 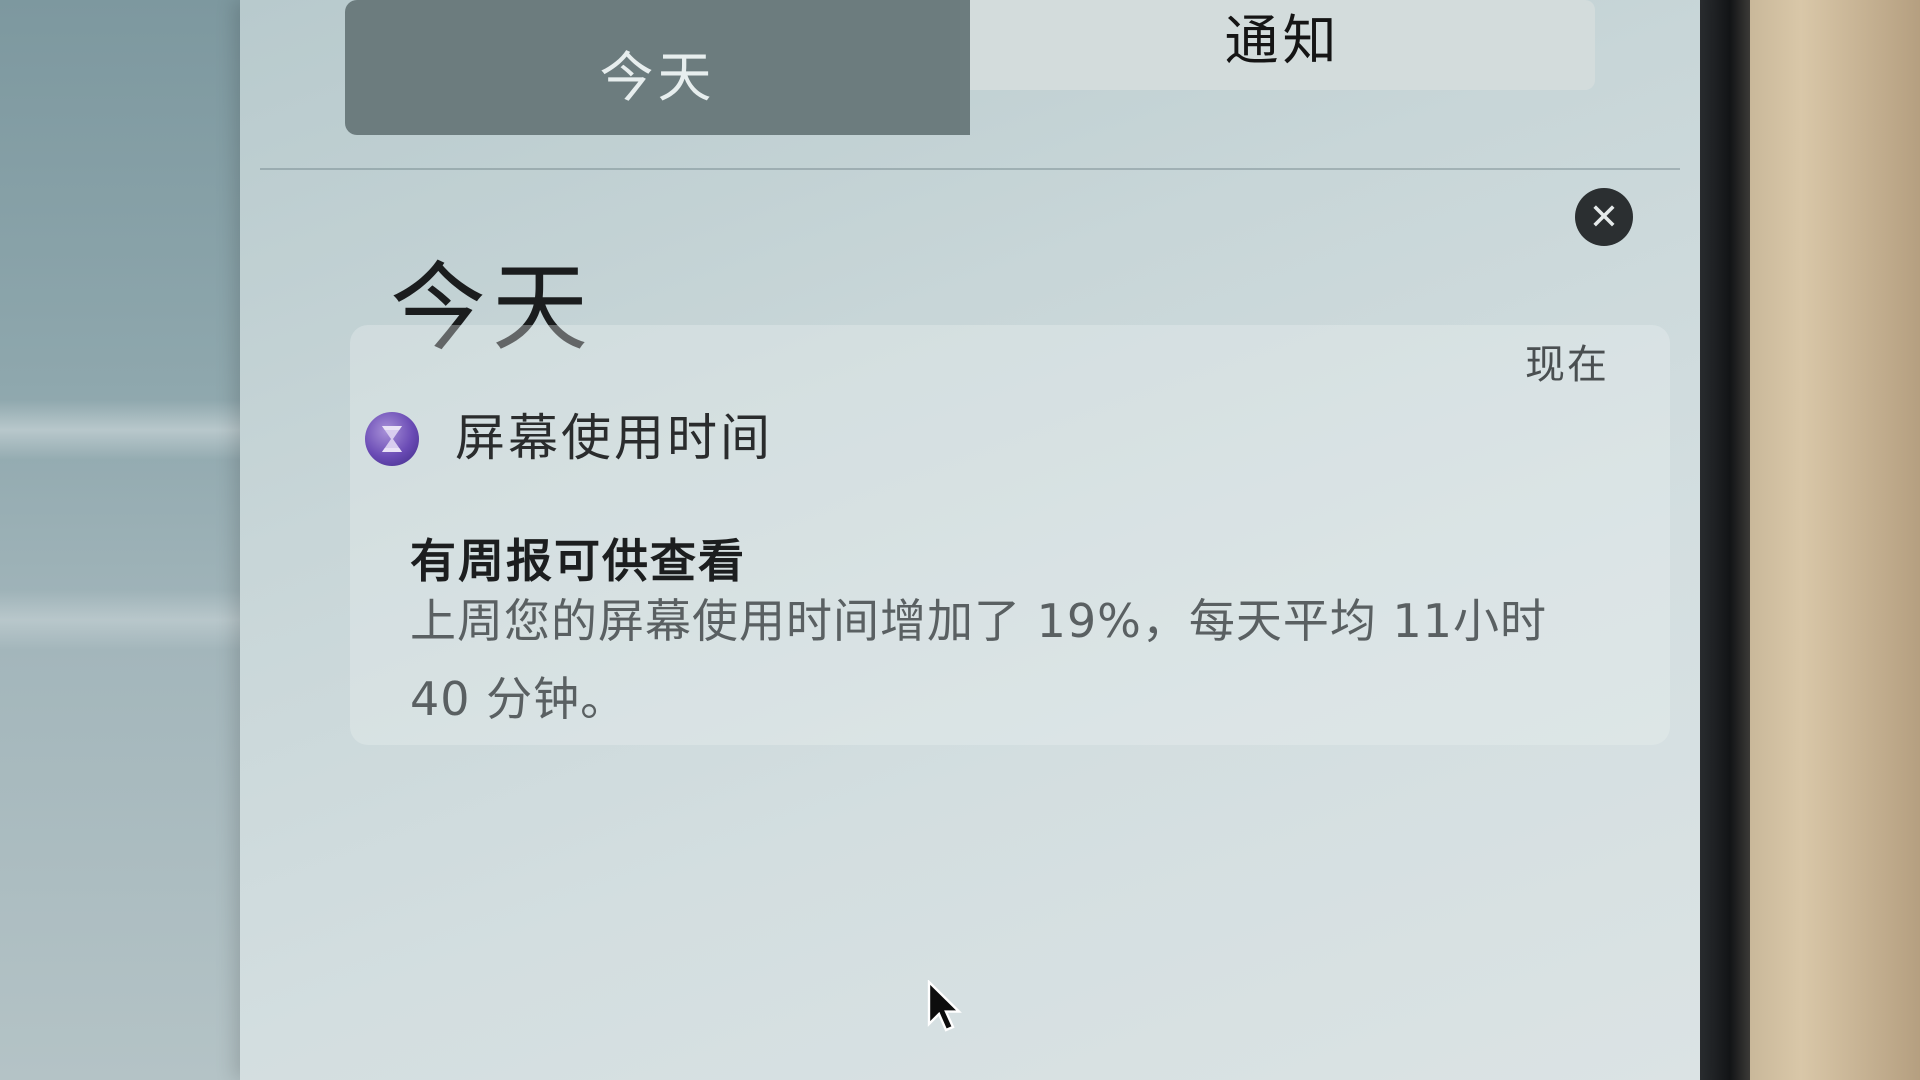 What do you see at coordinates (1567, 365) in the screenshot?
I see `notification-timestamp: 现在` at bounding box center [1567, 365].